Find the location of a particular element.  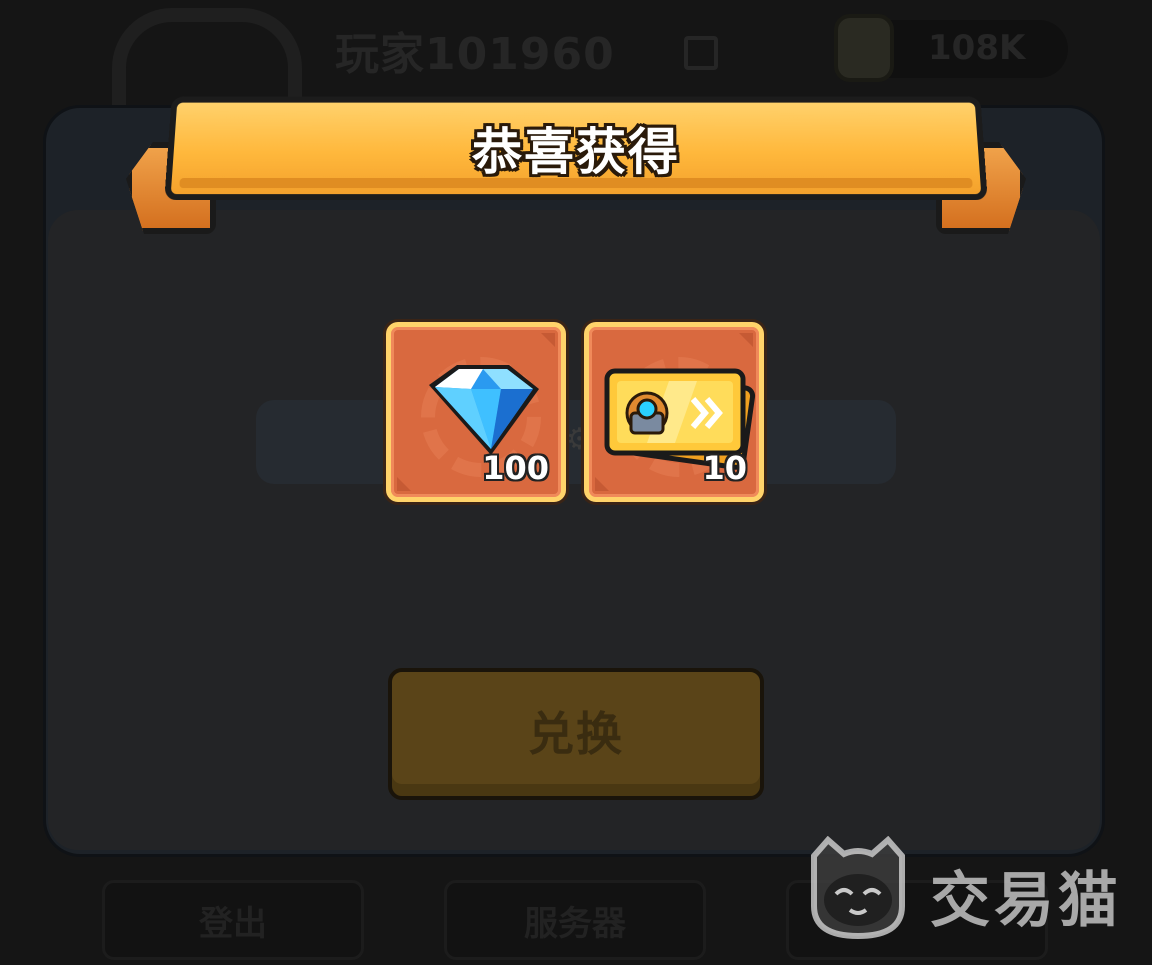

reward-item-ticket: 10 is located at coordinates (674, 412).